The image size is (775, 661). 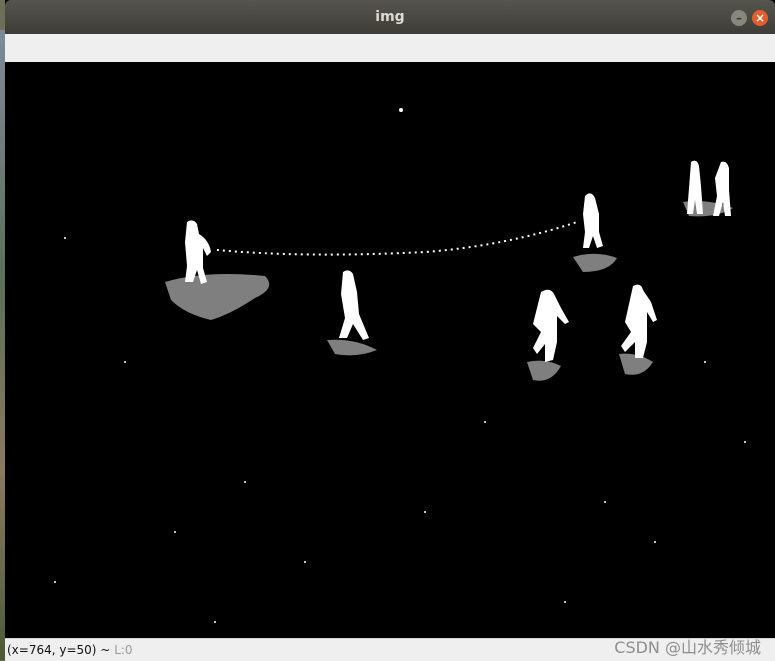 What do you see at coordinates (390, 649) in the screenshot?
I see `status-bar: (x=764, y=50) ~ L:0 CSDN @山水秀倾城` at bounding box center [390, 649].